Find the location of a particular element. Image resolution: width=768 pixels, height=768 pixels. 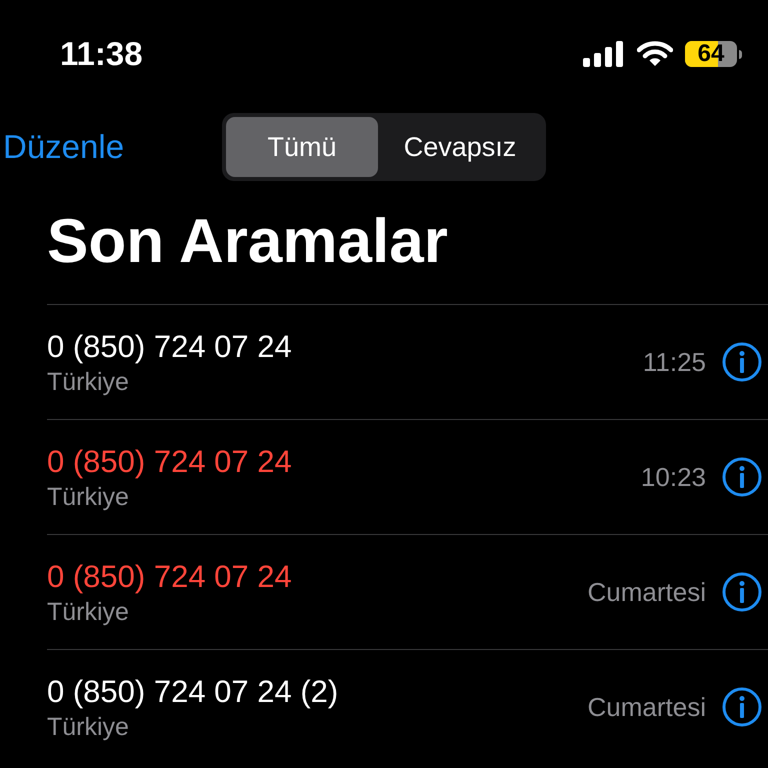

clock-time: 11:38 is located at coordinates (101, 54).